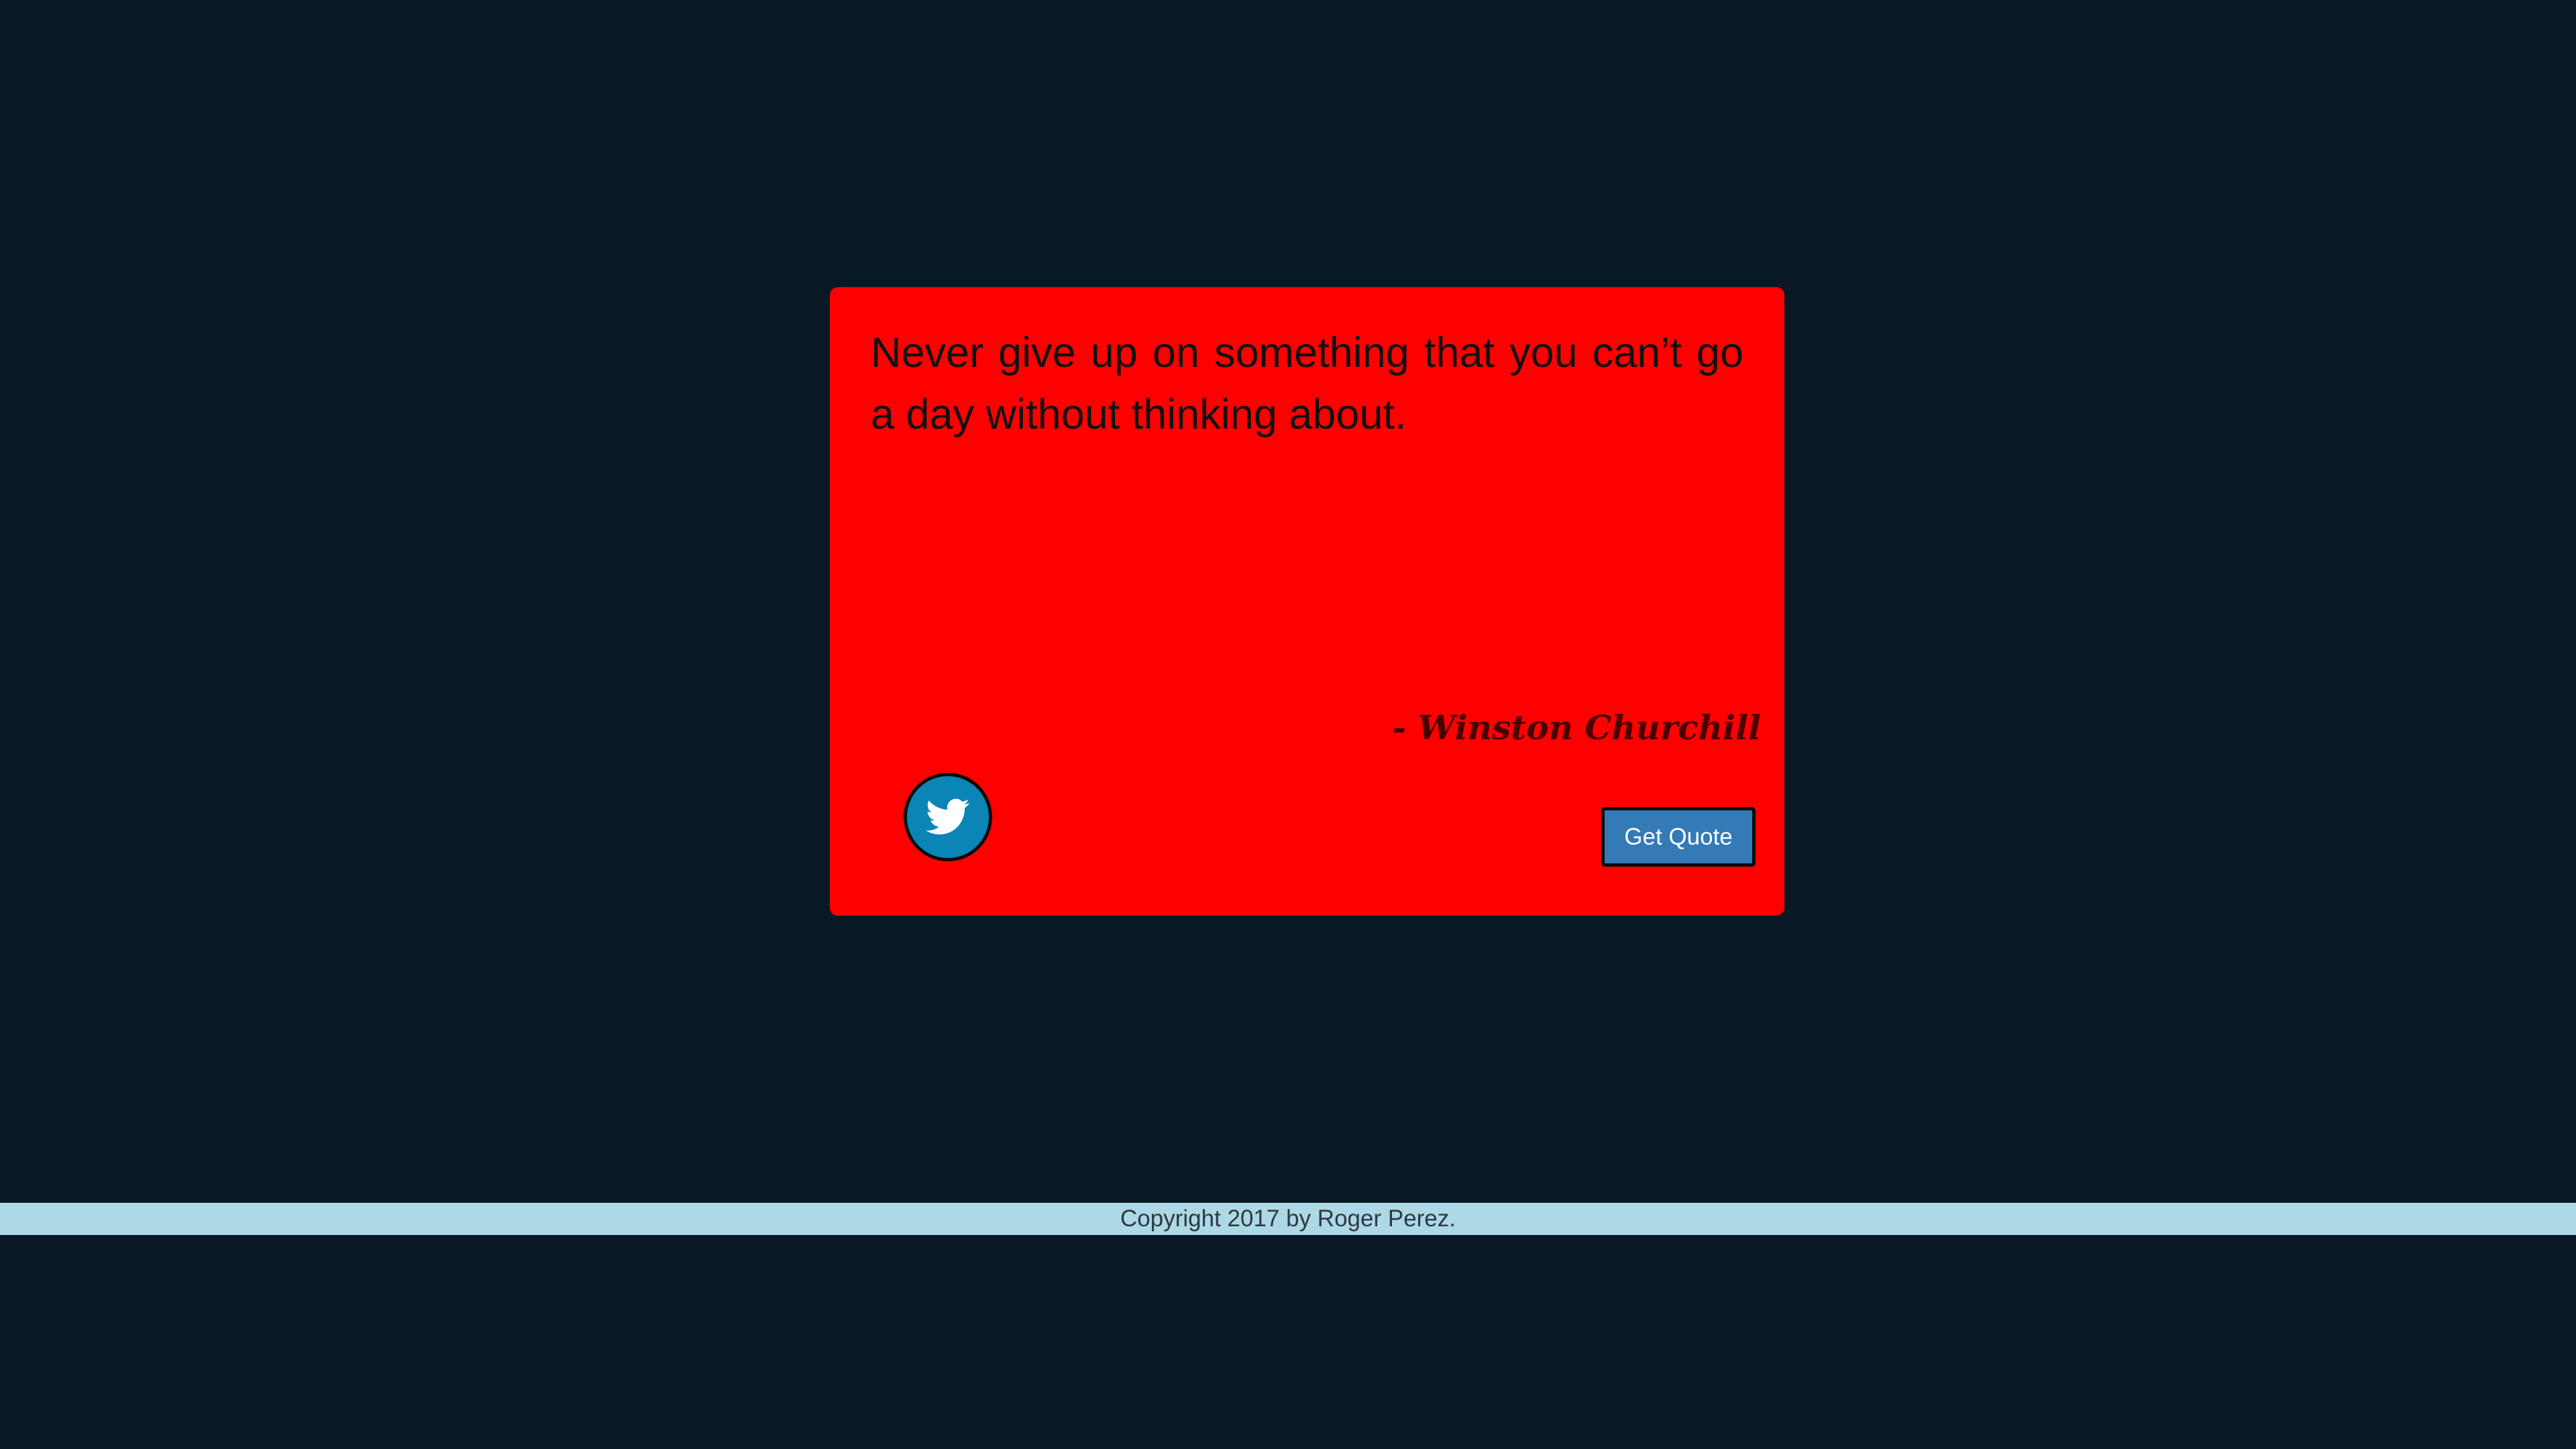  Describe the element at coordinates (1576, 727) in the screenshot. I see `quote-author: - Winston Churchill` at that location.